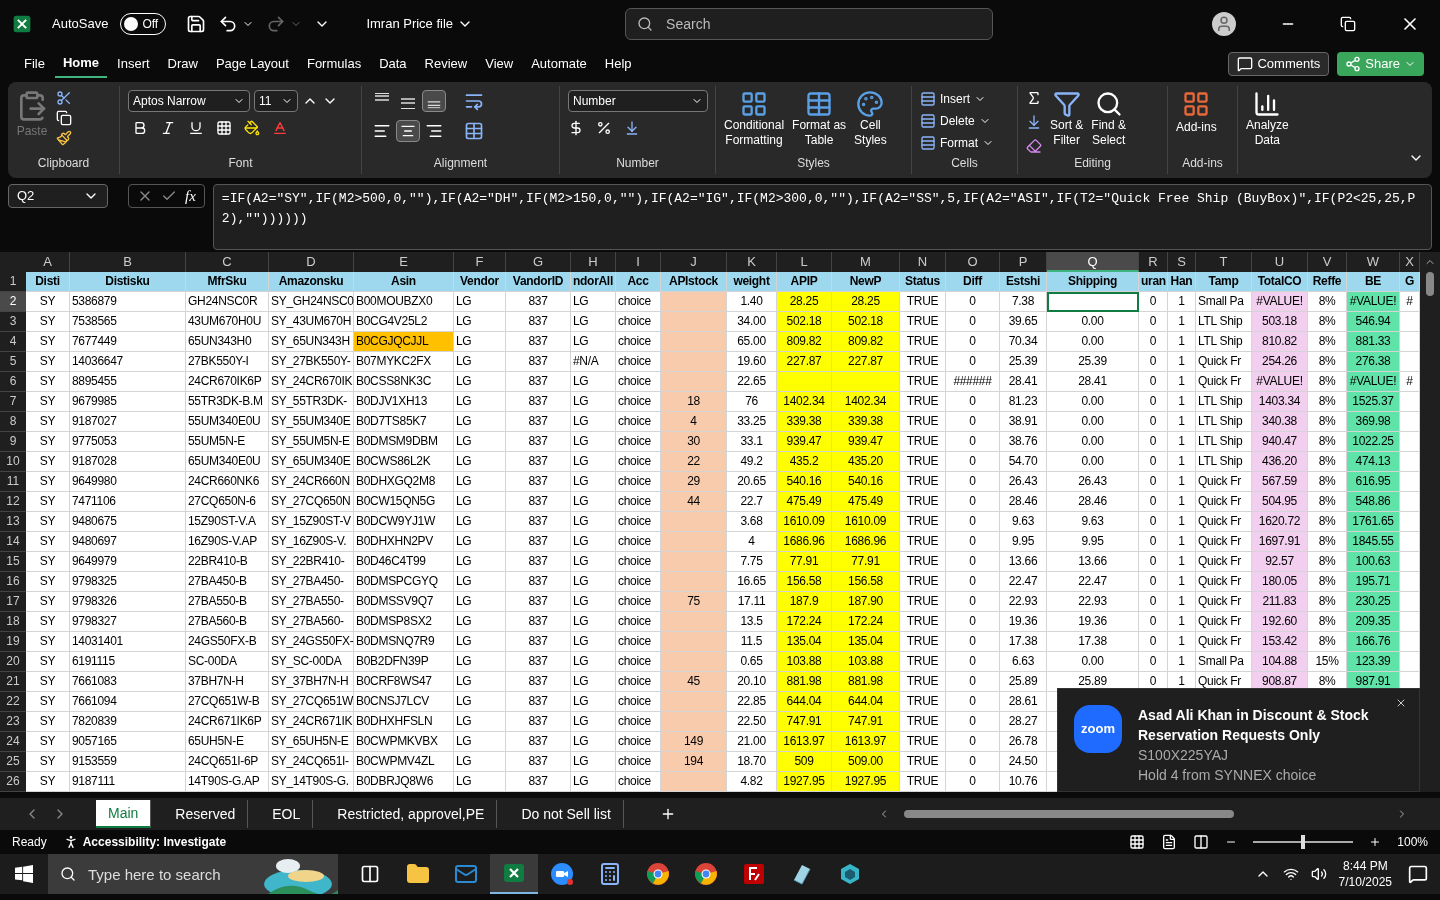 The image size is (1440, 900). I want to click on style-button: Cell Styles, so click(870, 119).